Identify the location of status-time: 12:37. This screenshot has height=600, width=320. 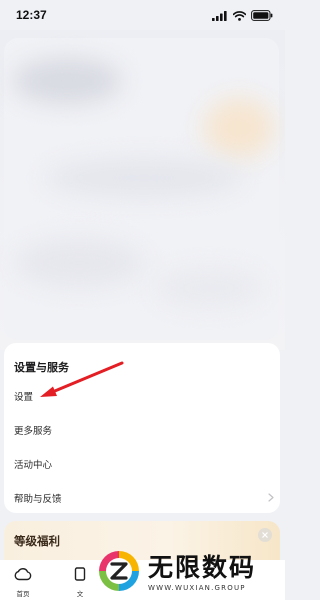
(31, 15).